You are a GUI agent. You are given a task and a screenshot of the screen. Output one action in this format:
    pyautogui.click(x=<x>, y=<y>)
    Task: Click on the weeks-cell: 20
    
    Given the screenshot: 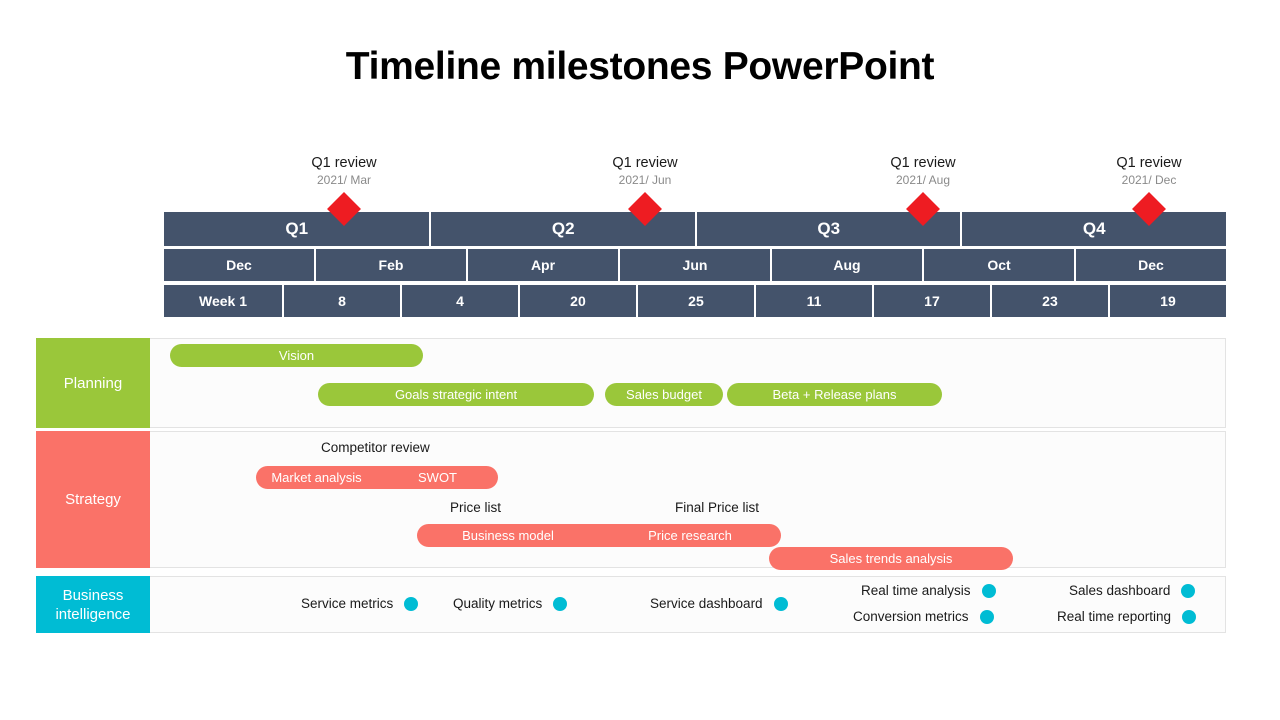 What is the action you would take?
    pyautogui.click(x=577, y=301)
    